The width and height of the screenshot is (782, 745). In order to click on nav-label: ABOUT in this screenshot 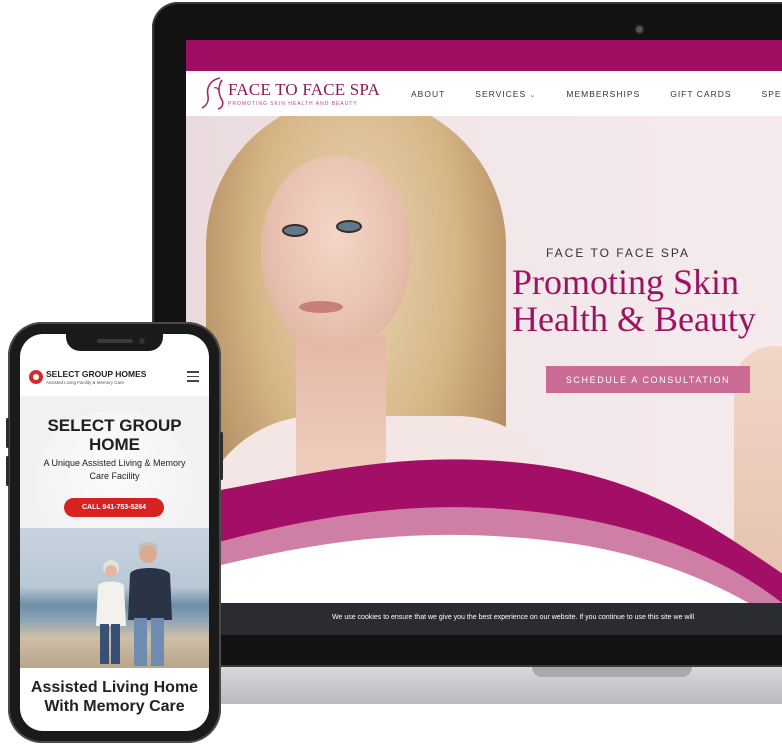, I will do `click(428, 93)`.